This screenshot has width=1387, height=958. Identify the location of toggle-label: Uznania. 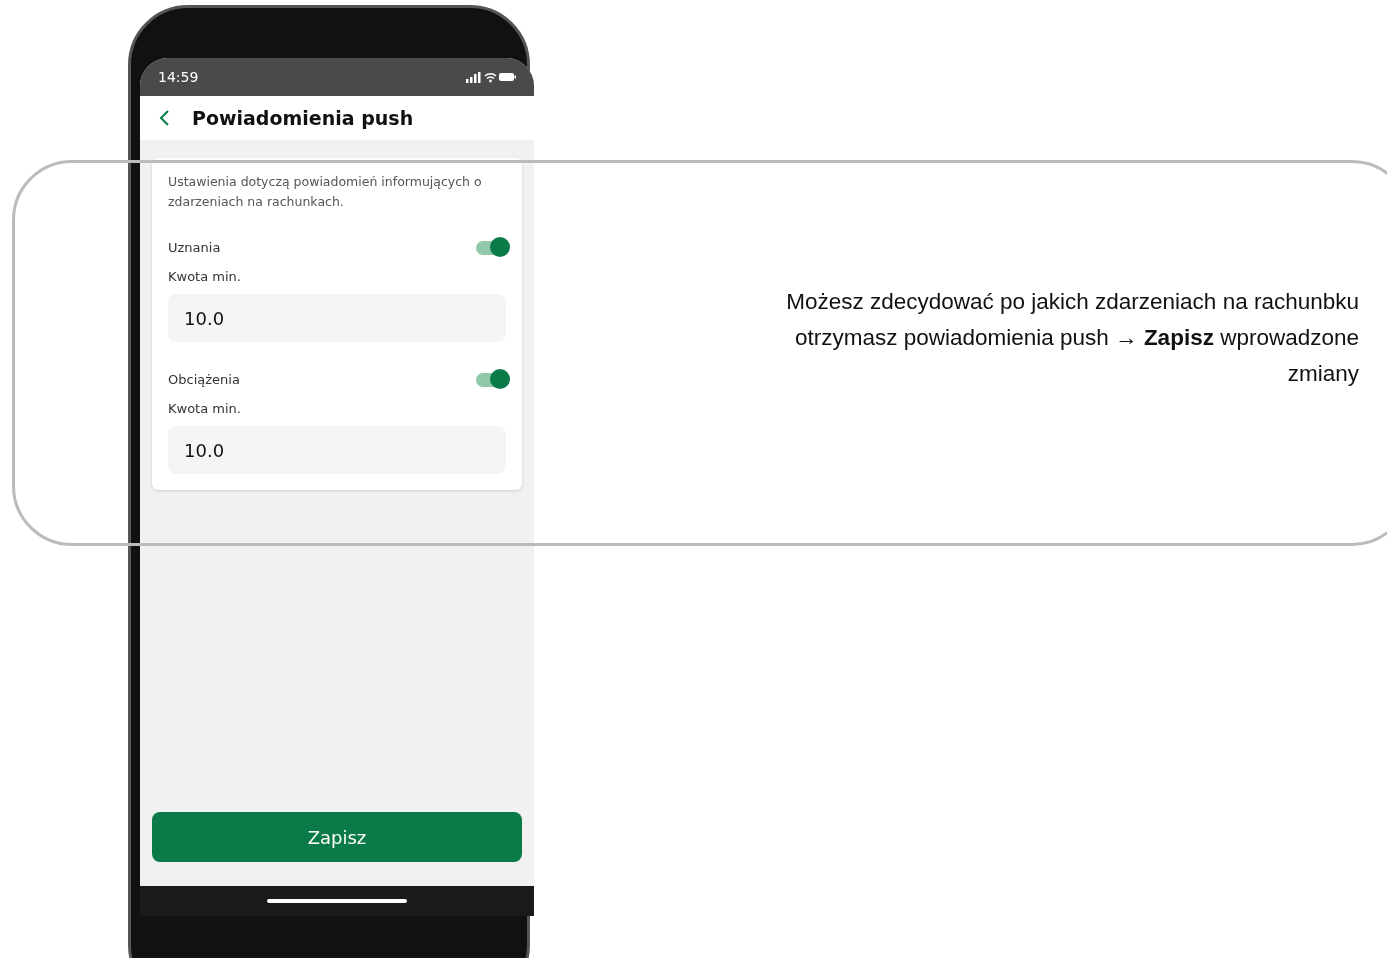
(194, 247).